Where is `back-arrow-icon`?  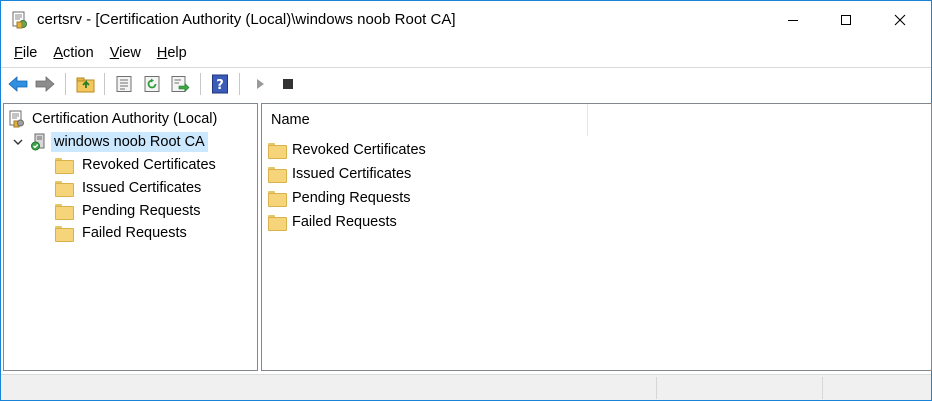
back-arrow-icon is located at coordinates (18, 84).